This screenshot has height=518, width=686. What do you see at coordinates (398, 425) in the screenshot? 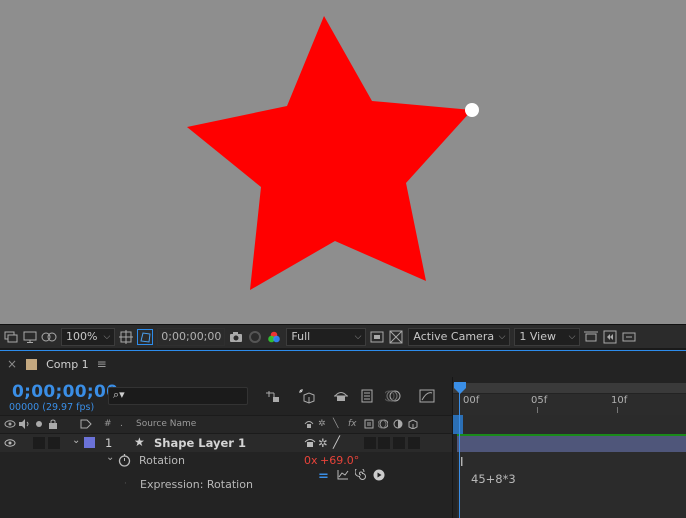
I see `adjustment-switch-header-icon` at bounding box center [398, 425].